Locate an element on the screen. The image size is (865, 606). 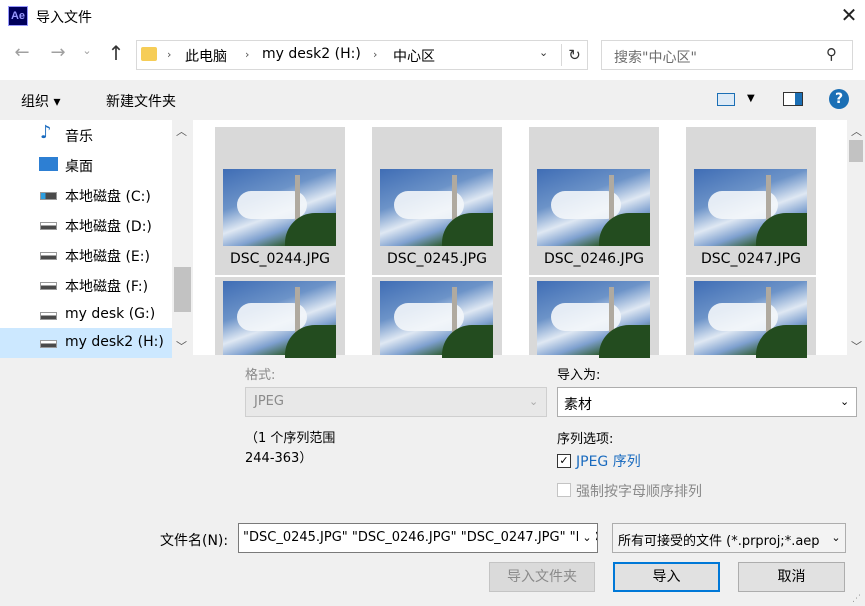
file-type-filter-select: 所有可接受的文件 (*.prproj;*.aep ⌄ is located at coordinates (729, 538).